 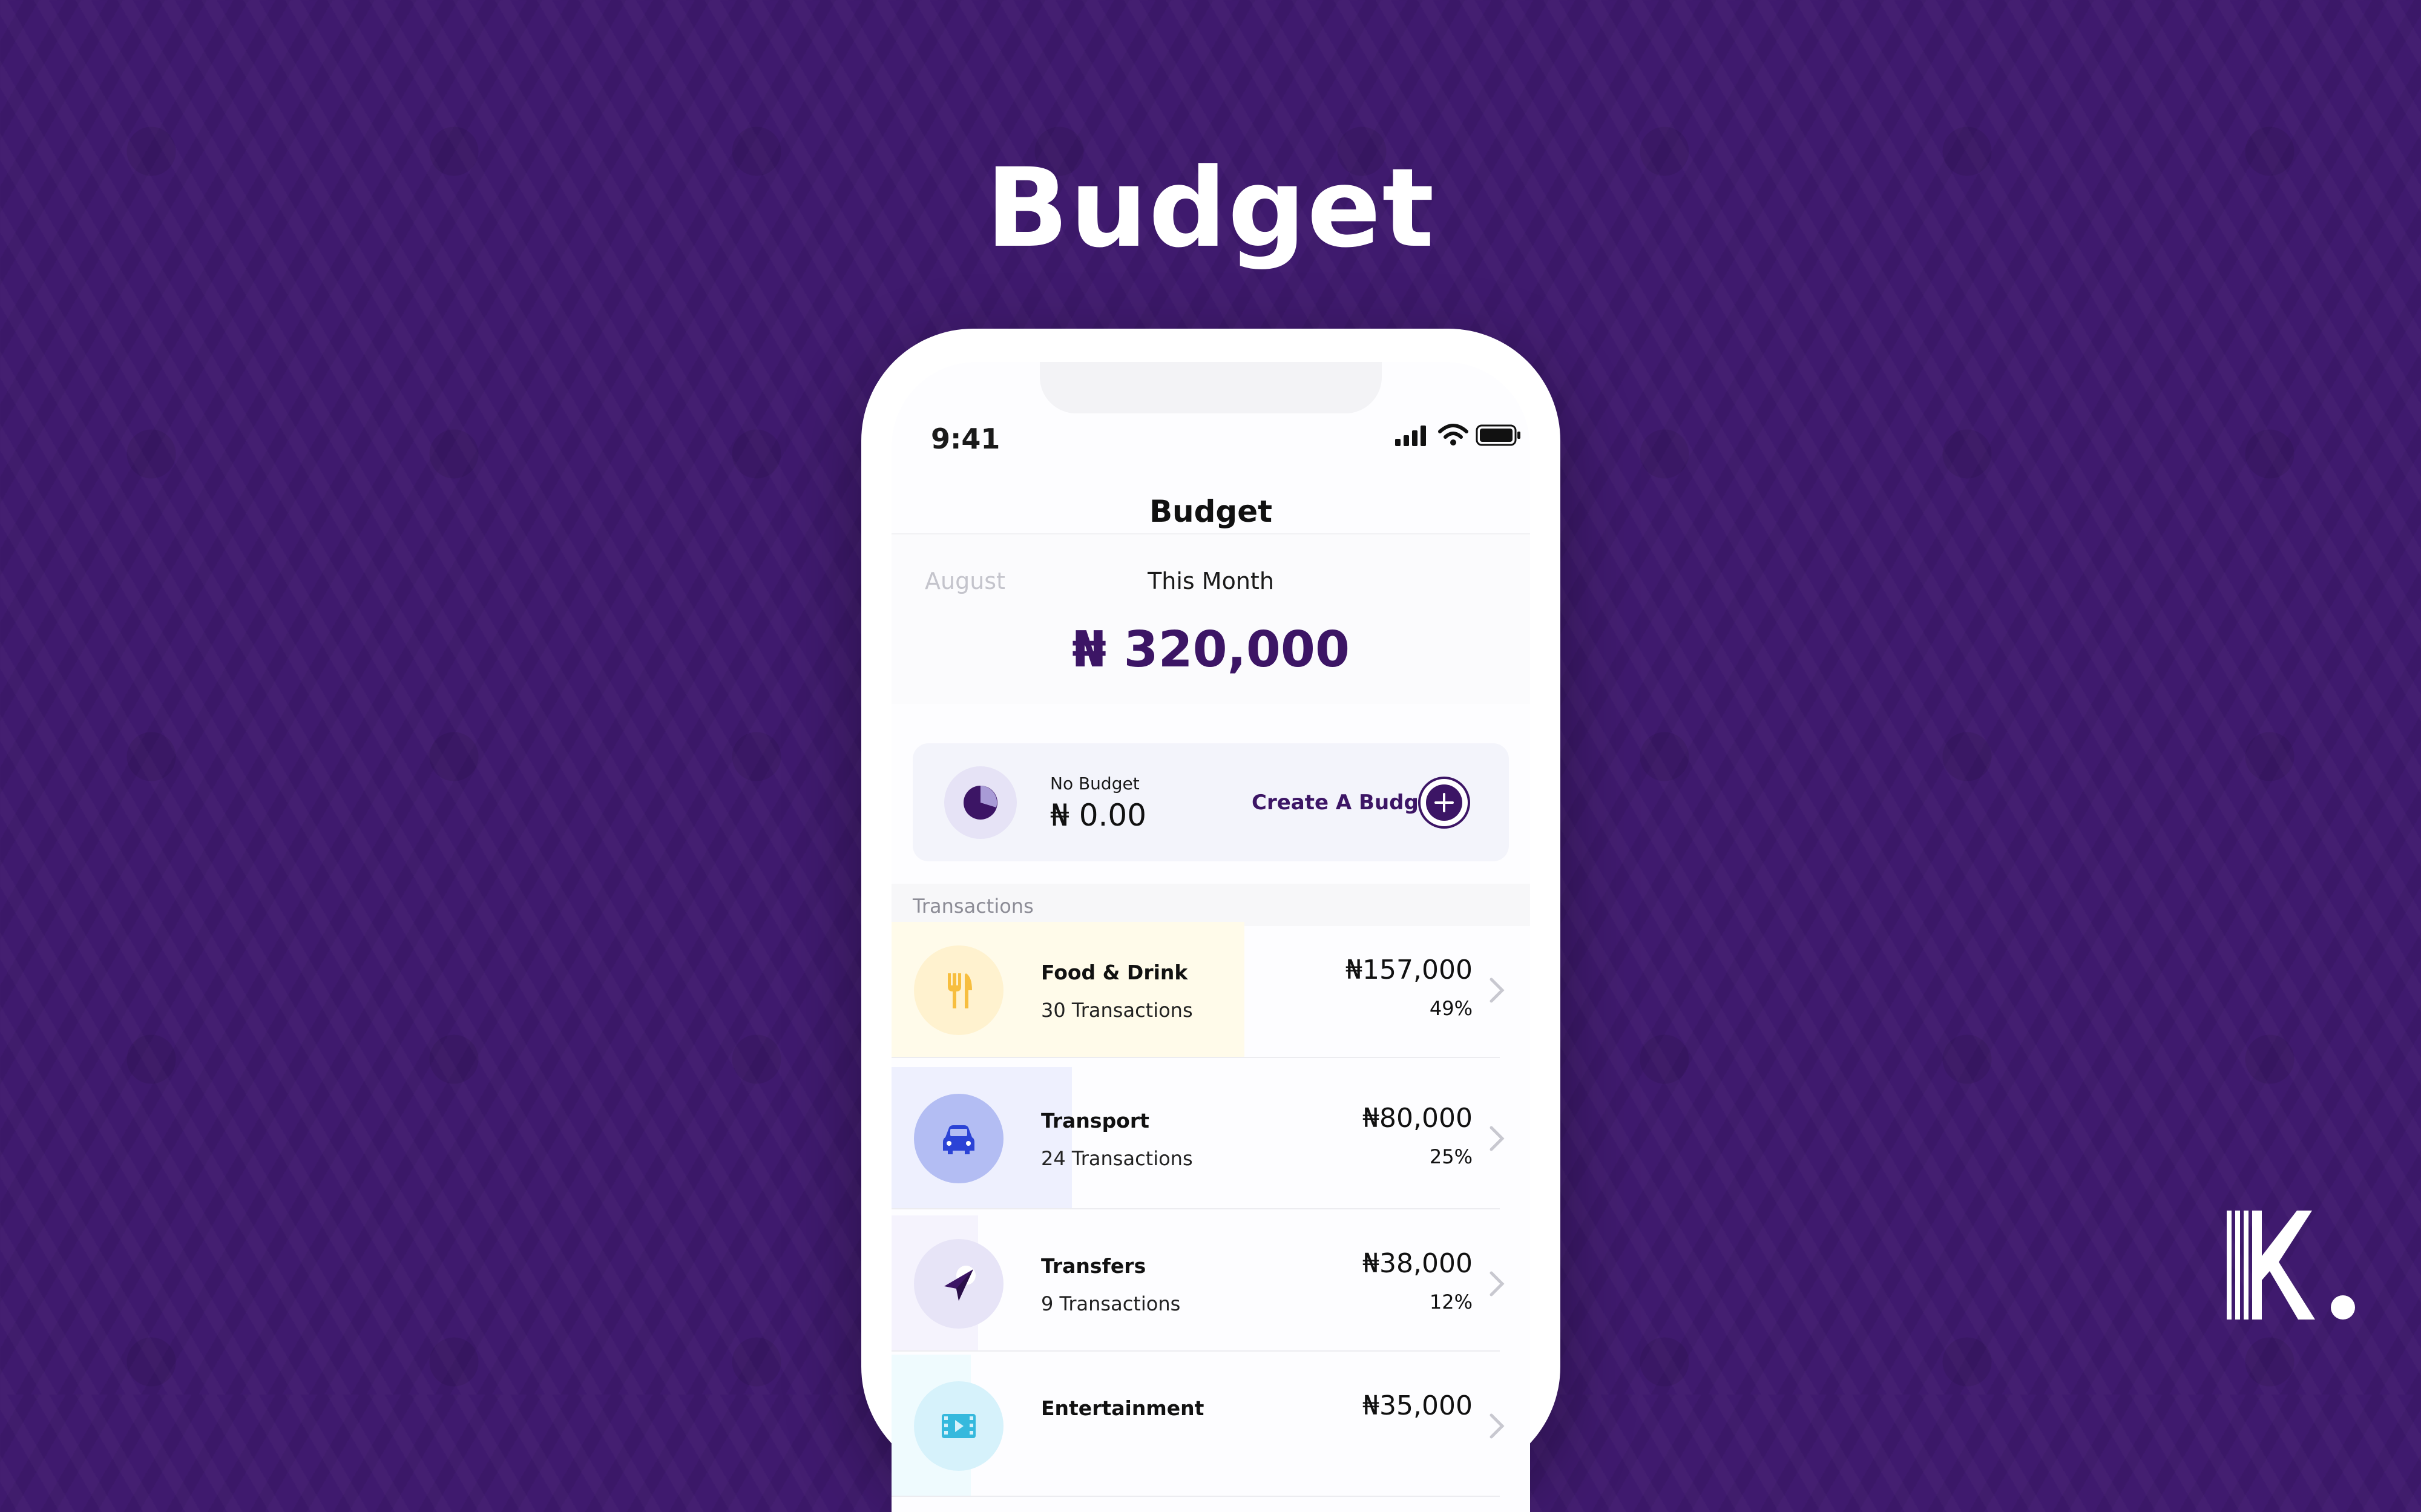 I want to click on create-budget-button, so click(x=1444, y=803).